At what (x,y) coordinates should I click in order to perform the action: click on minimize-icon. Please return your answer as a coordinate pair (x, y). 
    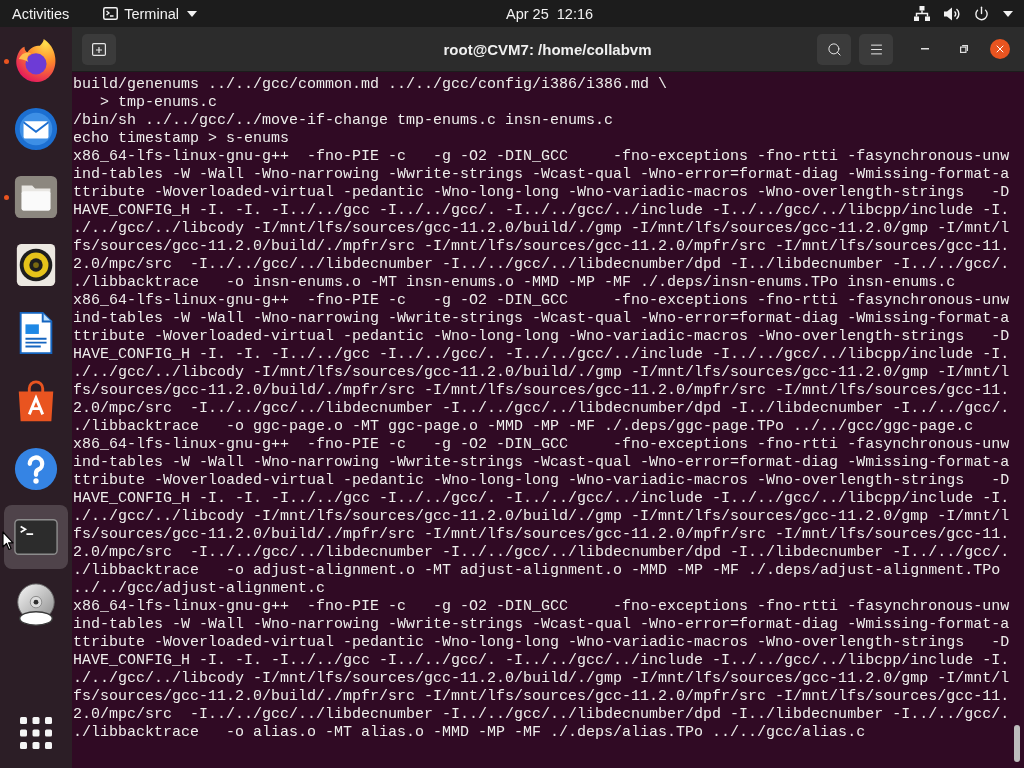
    Looking at the image, I should click on (925, 49).